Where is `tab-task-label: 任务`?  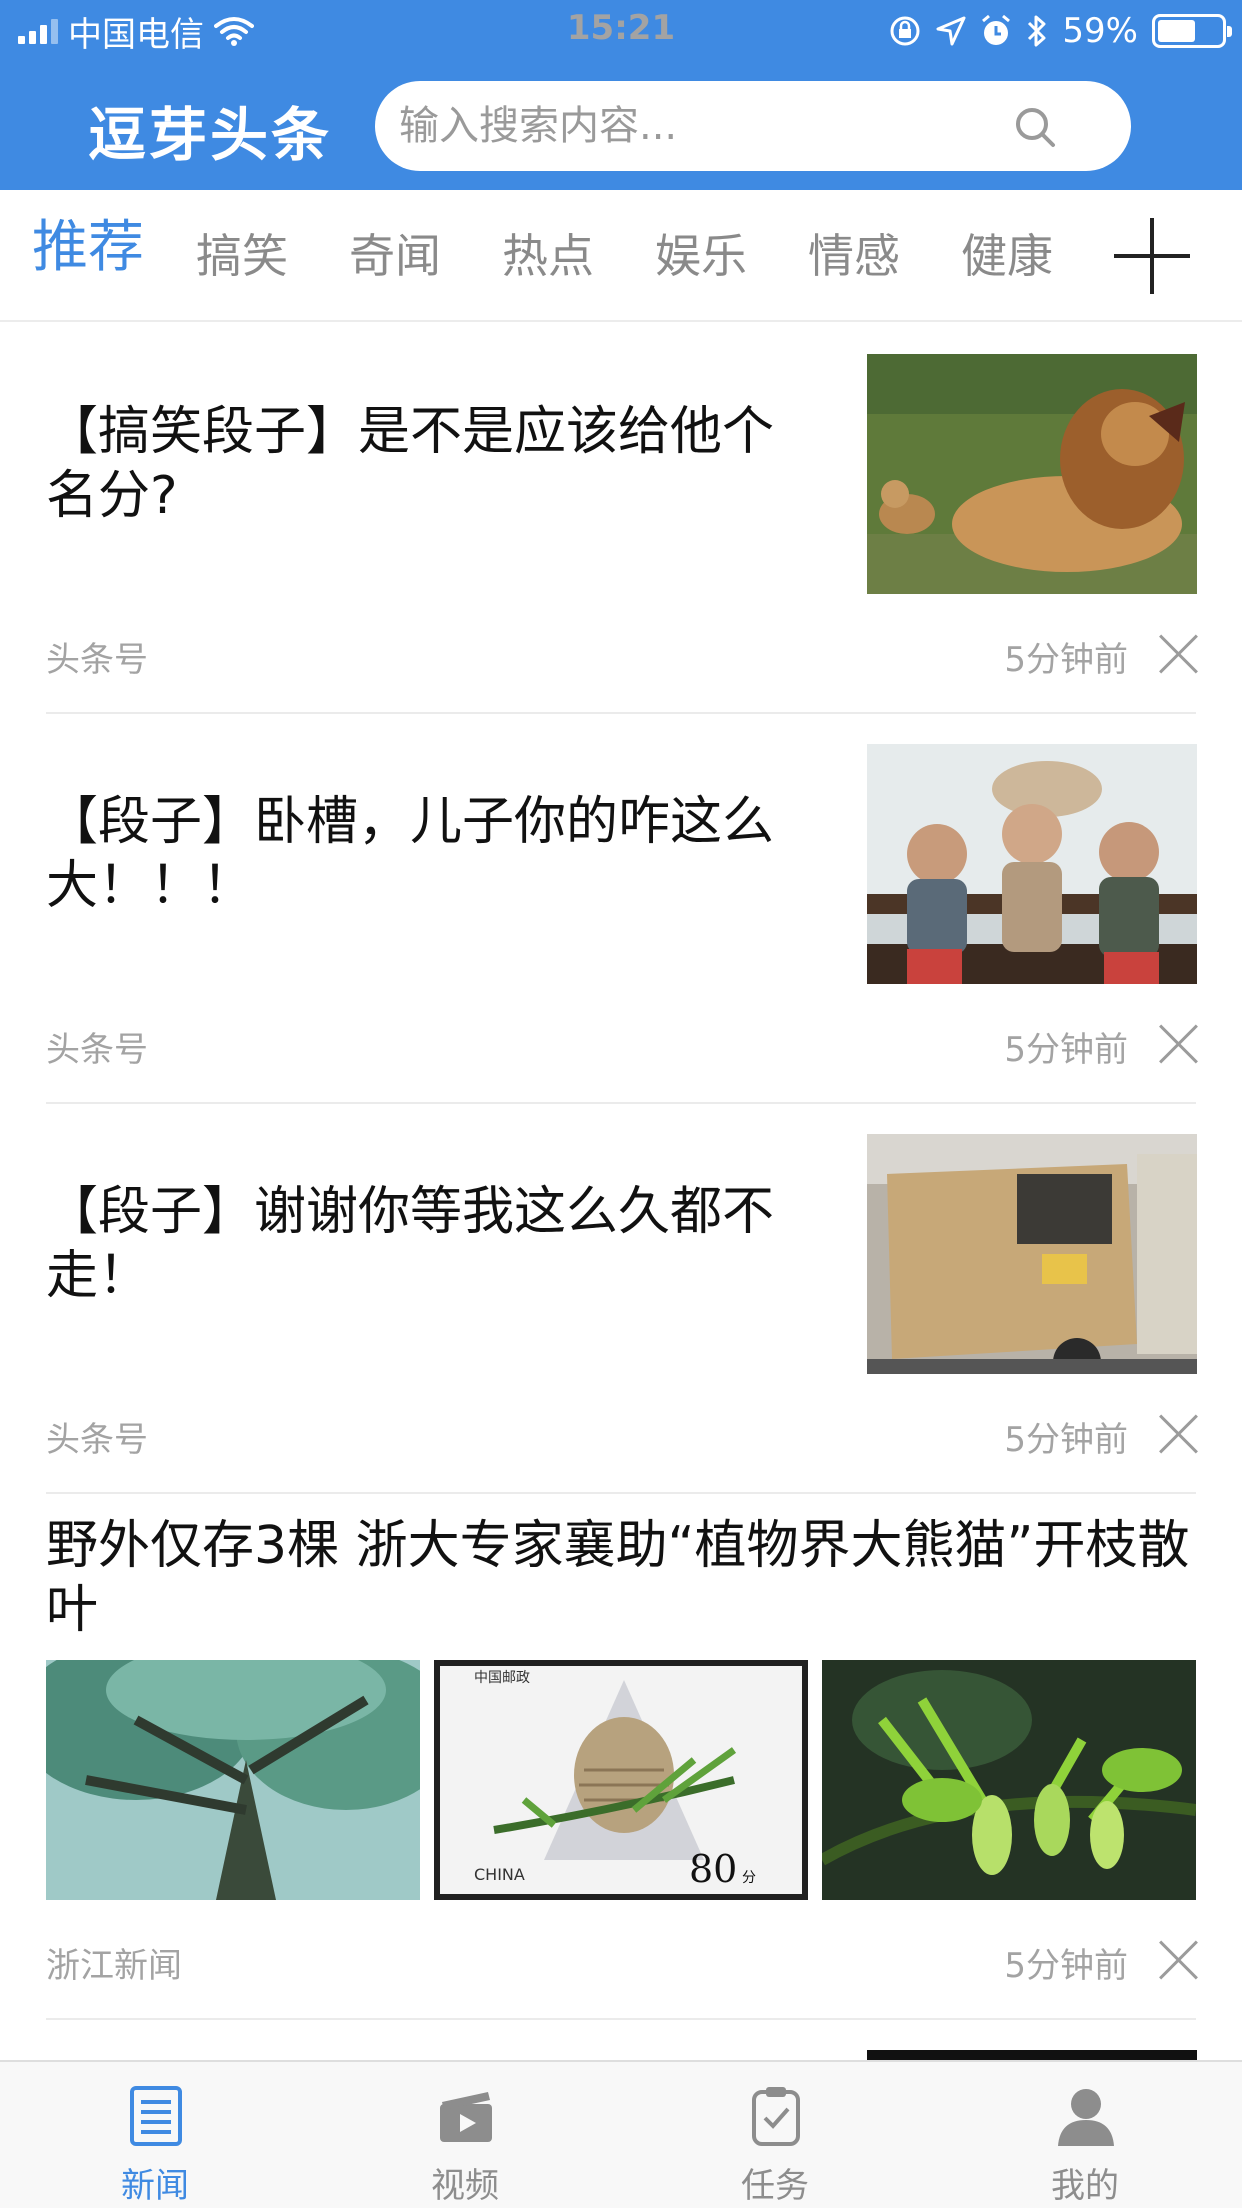
tab-task-label: 任务 is located at coordinates (775, 2186).